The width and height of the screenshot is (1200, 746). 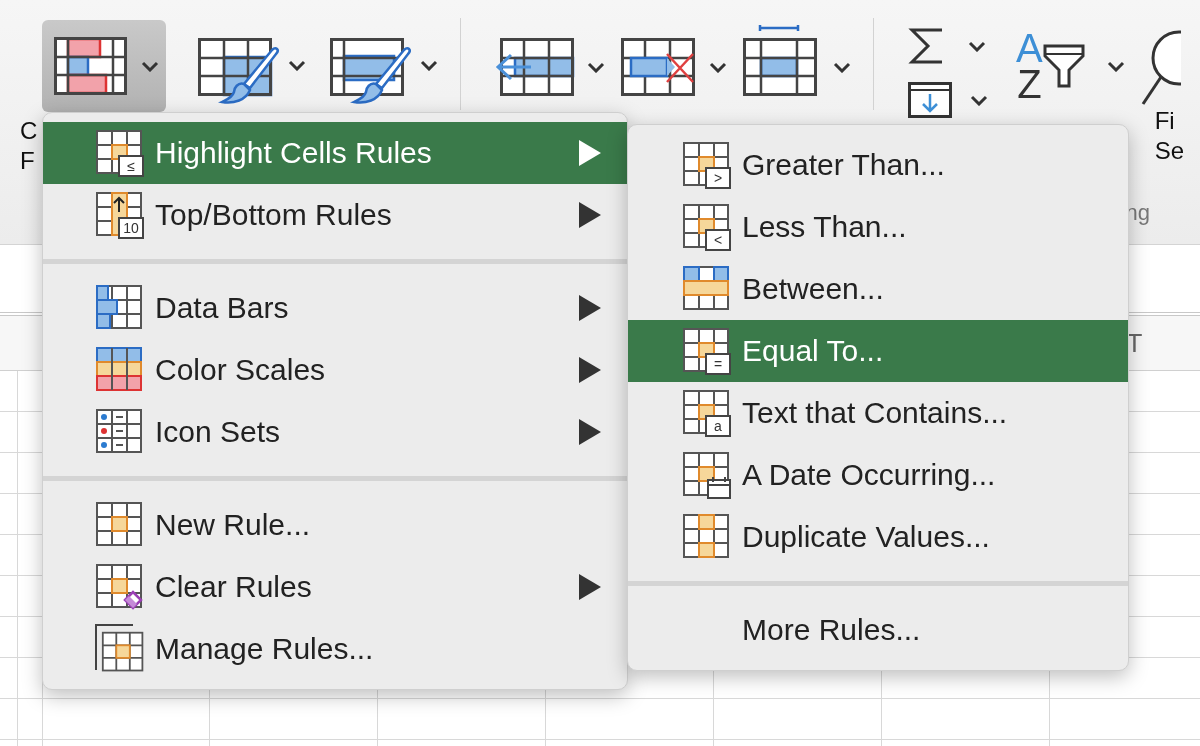 I want to click on eraser-table-icon, so click(x=120, y=587).